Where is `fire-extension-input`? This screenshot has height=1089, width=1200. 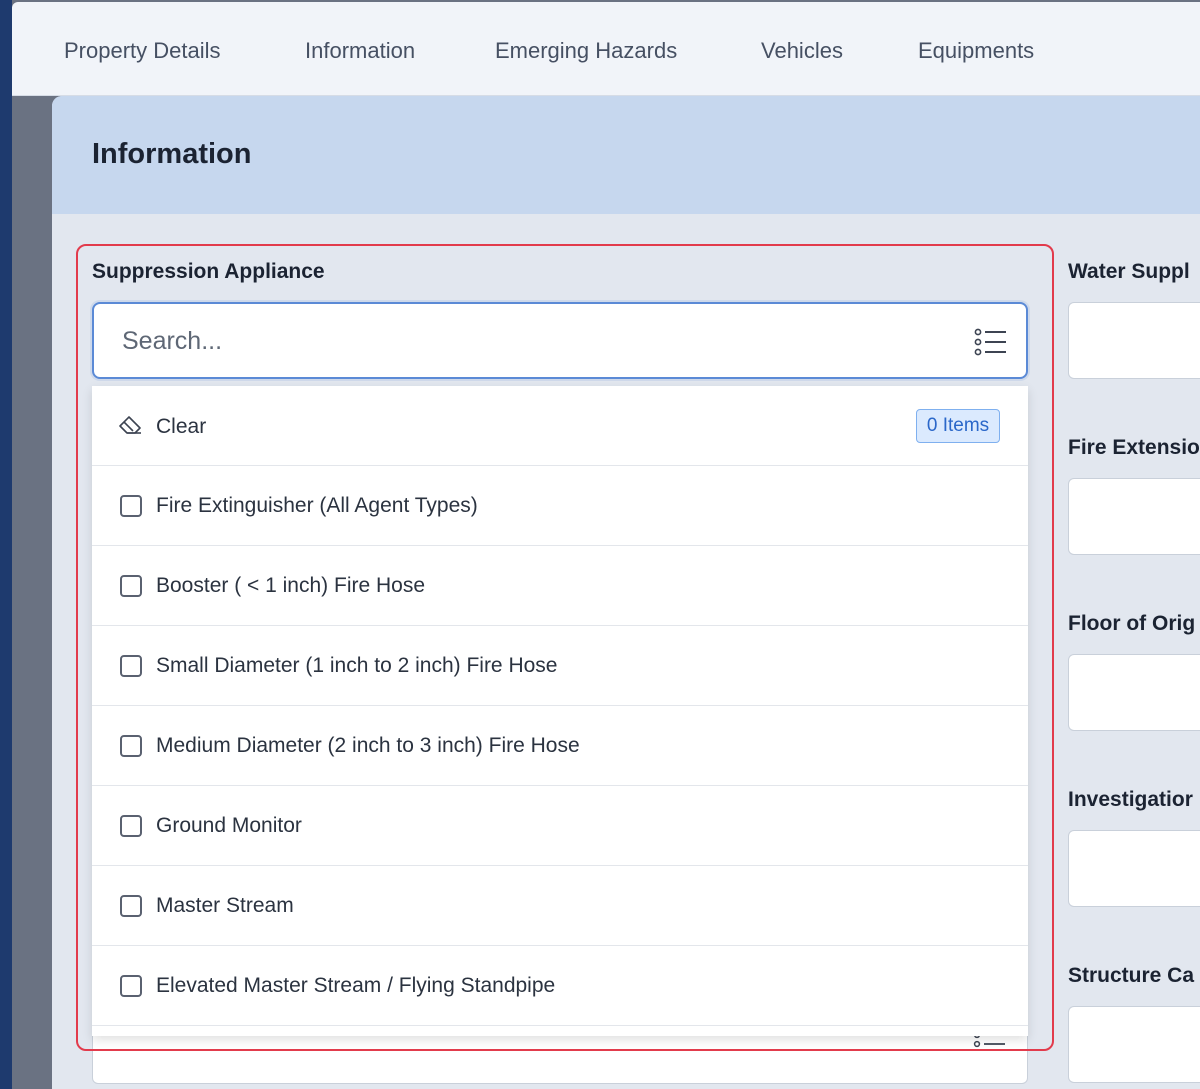 fire-extension-input is located at coordinates (1134, 516).